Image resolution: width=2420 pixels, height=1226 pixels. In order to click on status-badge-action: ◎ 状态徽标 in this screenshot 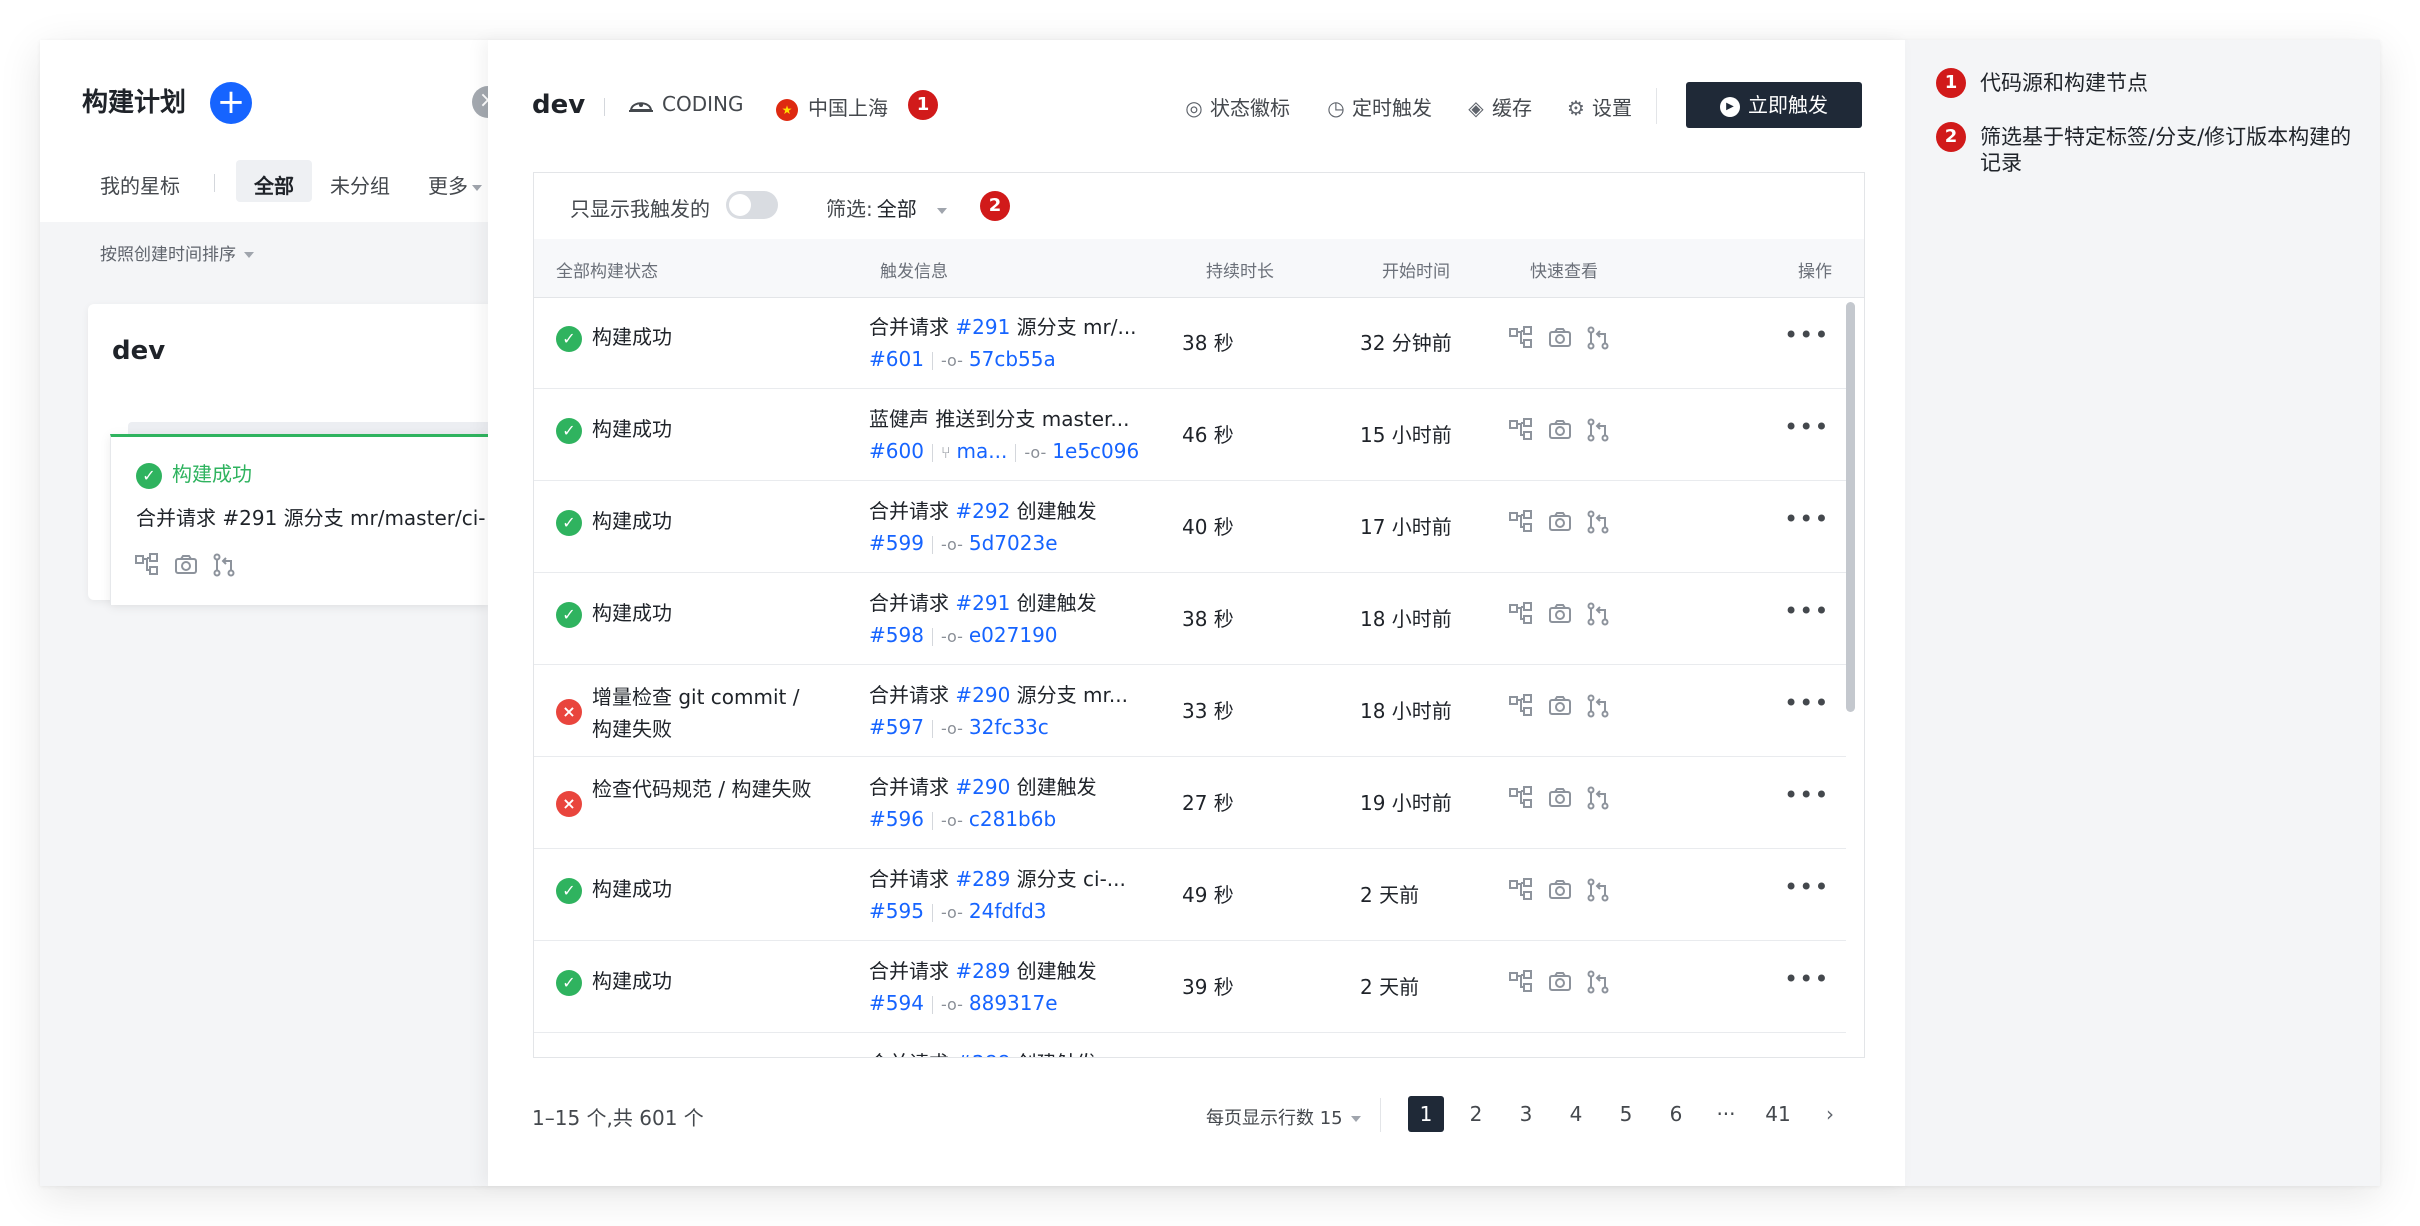, I will do `click(1237, 106)`.